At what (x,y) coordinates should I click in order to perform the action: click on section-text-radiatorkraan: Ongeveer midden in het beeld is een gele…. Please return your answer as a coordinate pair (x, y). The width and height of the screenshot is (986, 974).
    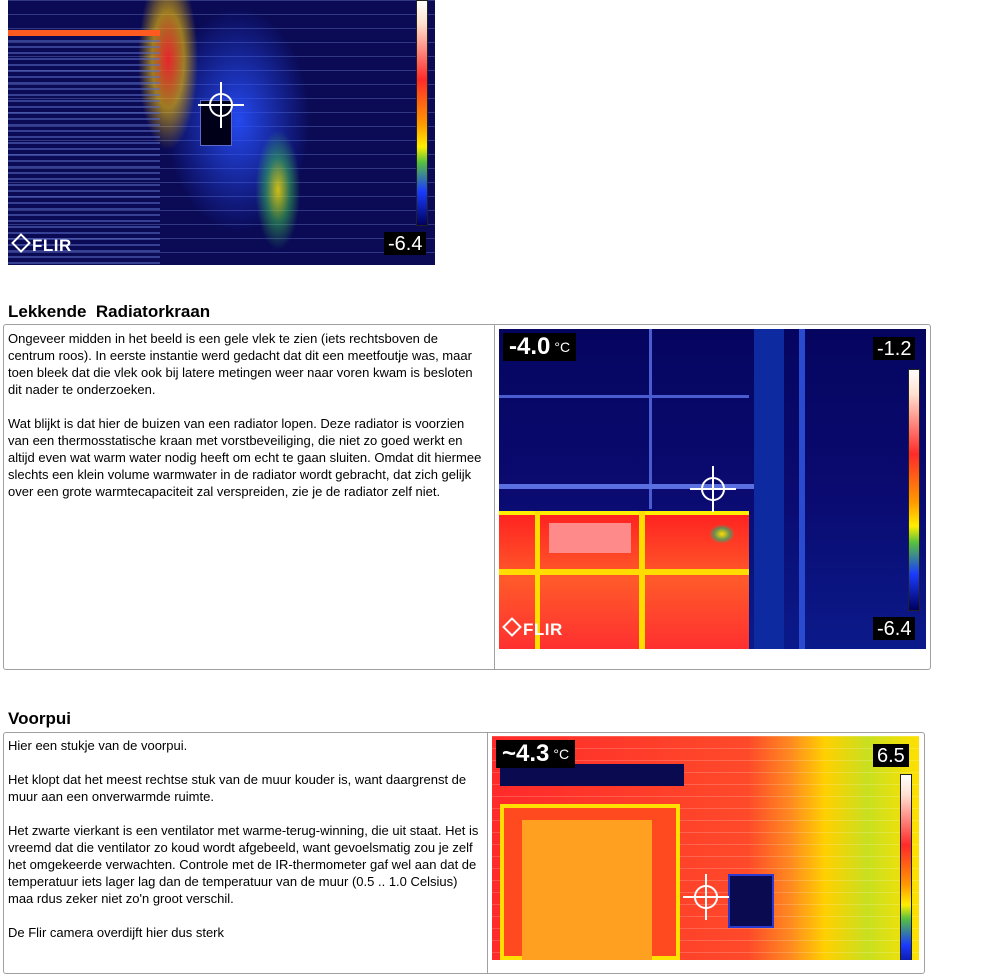
    Looking at the image, I should click on (247, 423).